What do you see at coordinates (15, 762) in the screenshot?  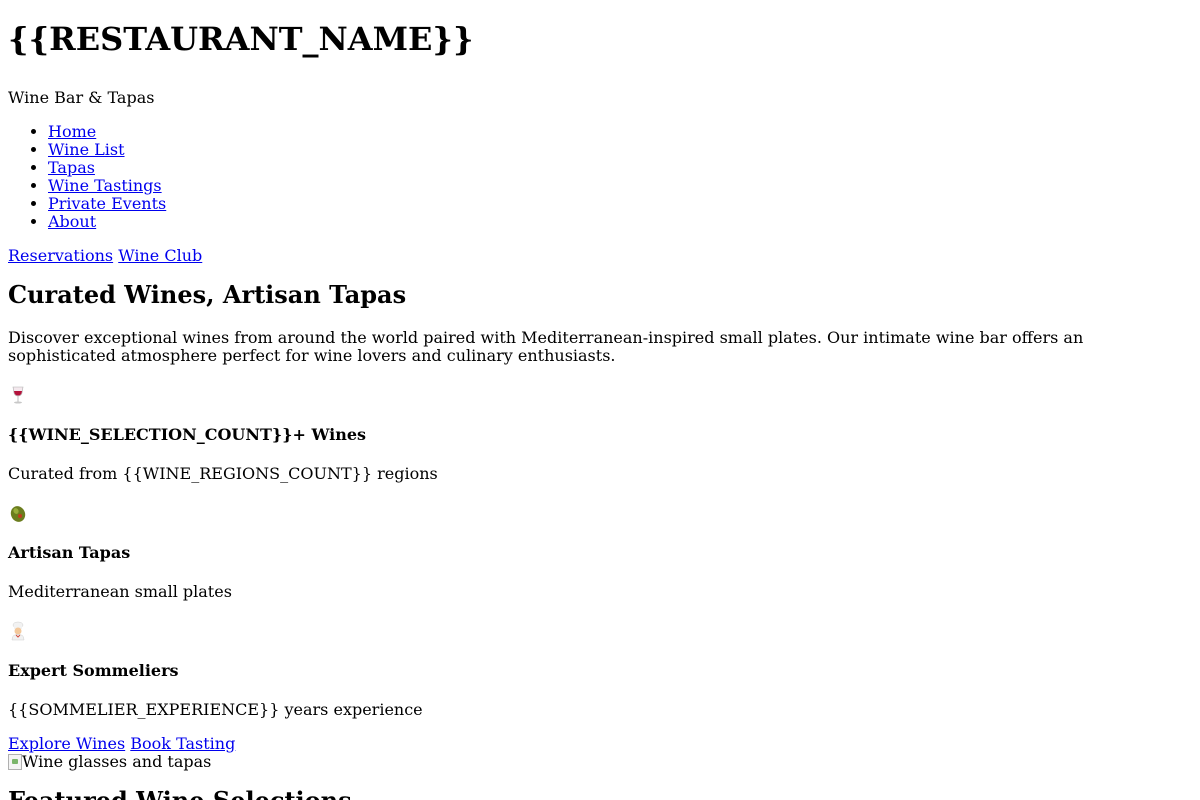 I see `broken-image-icon` at bounding box center [15, 762].